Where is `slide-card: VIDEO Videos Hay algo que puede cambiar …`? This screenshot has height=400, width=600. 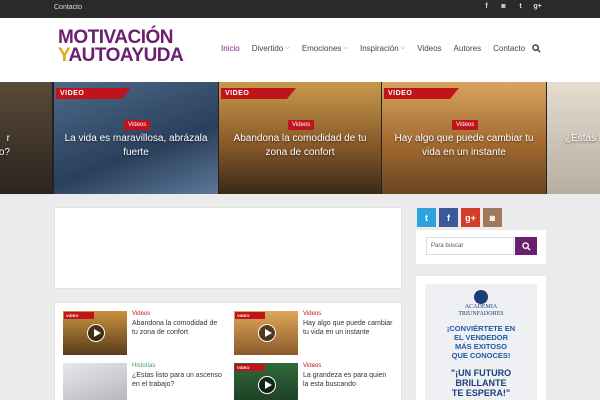
slide-card: VIDEO Videos Hay algo que puede cambiar … is located at coordinates (464, 138).